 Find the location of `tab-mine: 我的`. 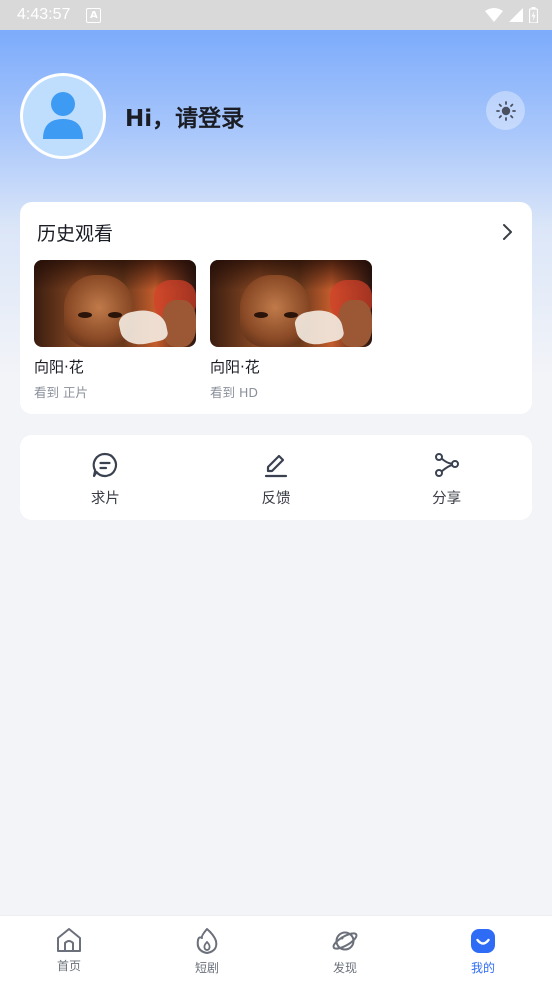

tab-mine: 我的 is located at coordinates (483, 950).